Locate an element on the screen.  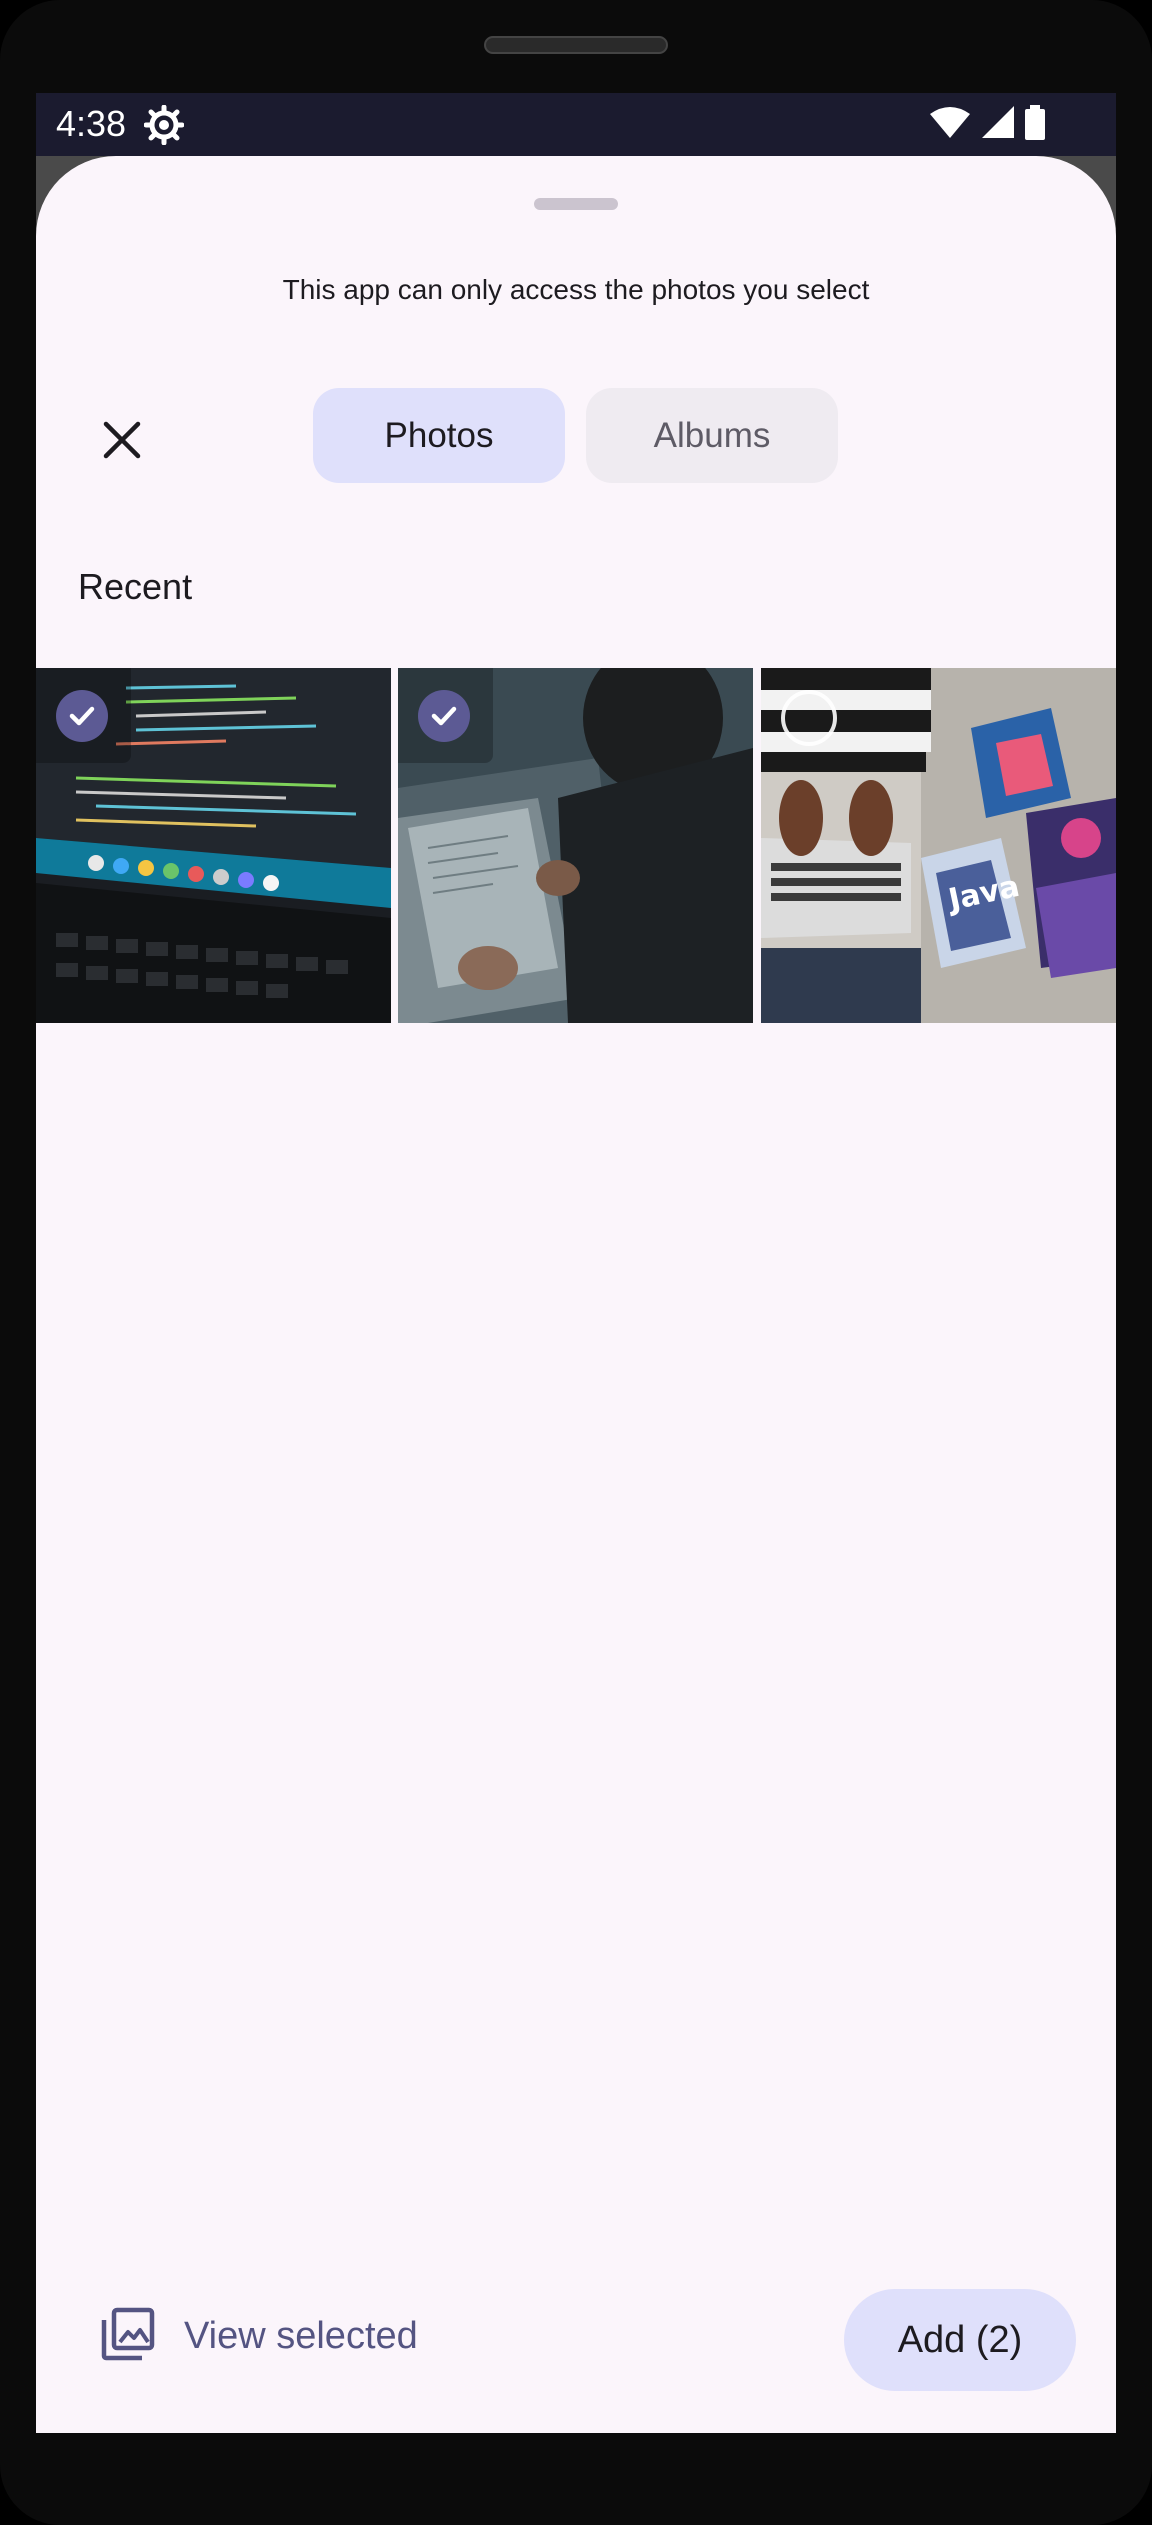
close-button is located at coordinates (122, 442).